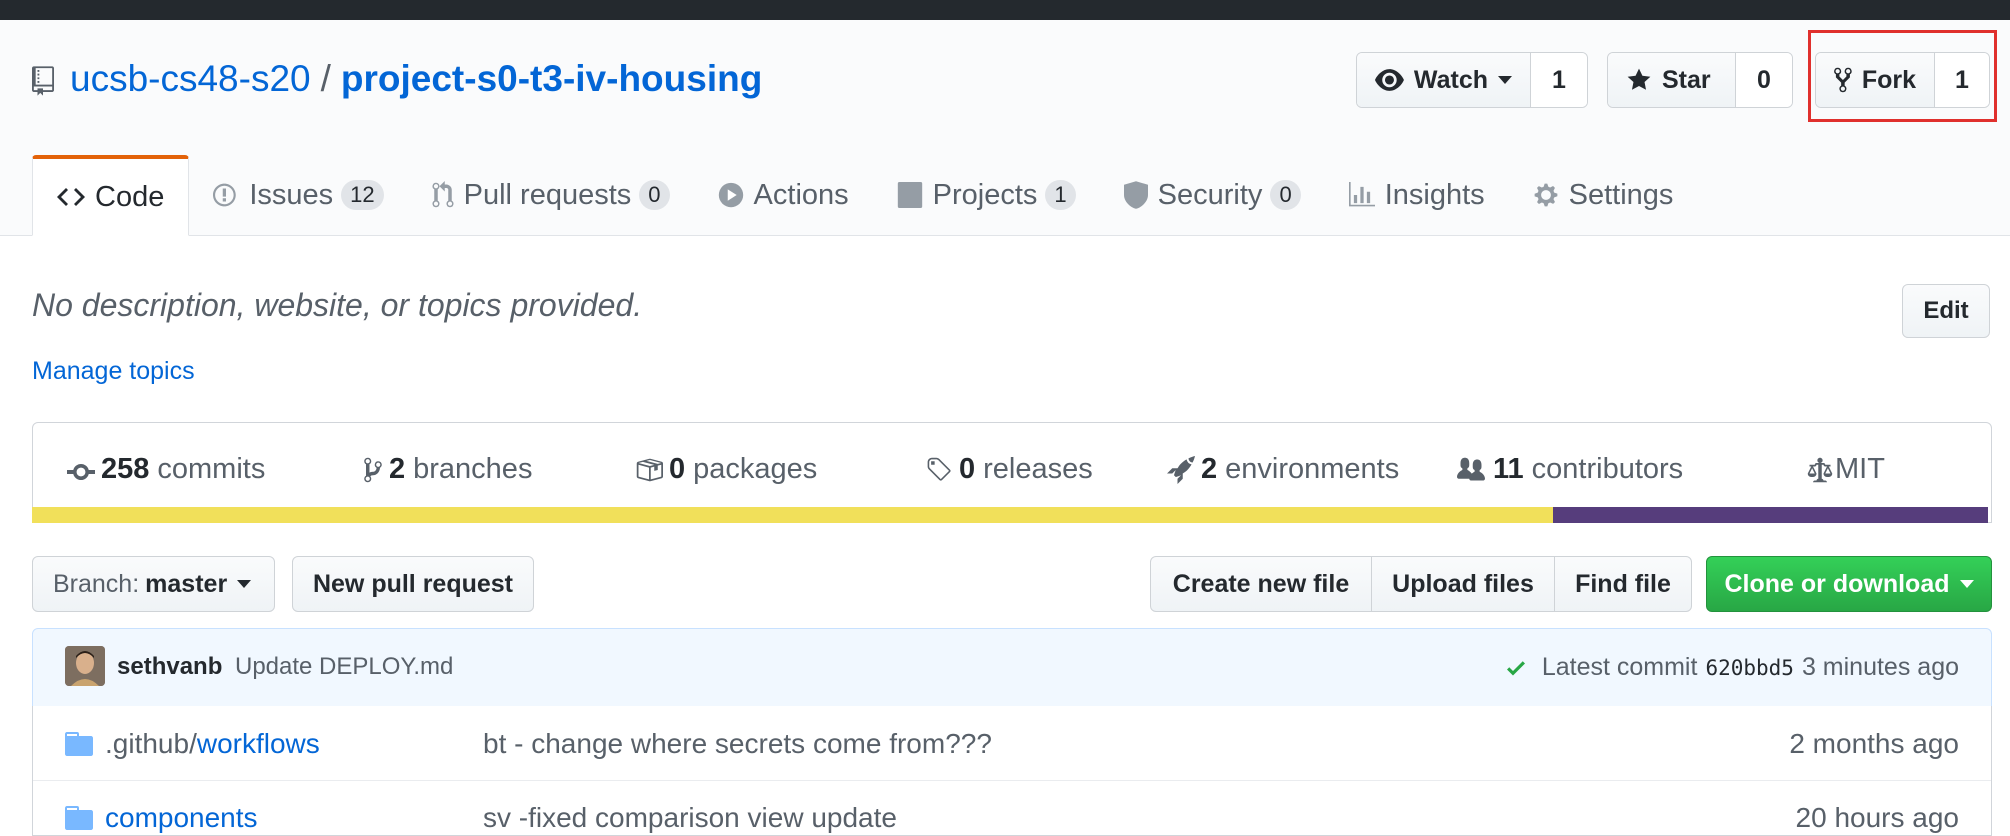  I want to click on watch-button: Watch, so click(1444, 80).